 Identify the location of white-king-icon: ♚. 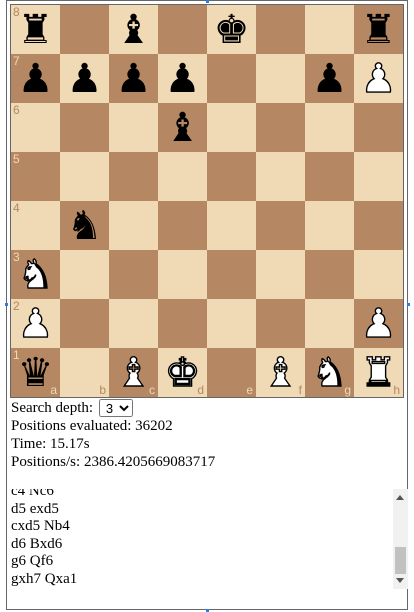
(182, 372).